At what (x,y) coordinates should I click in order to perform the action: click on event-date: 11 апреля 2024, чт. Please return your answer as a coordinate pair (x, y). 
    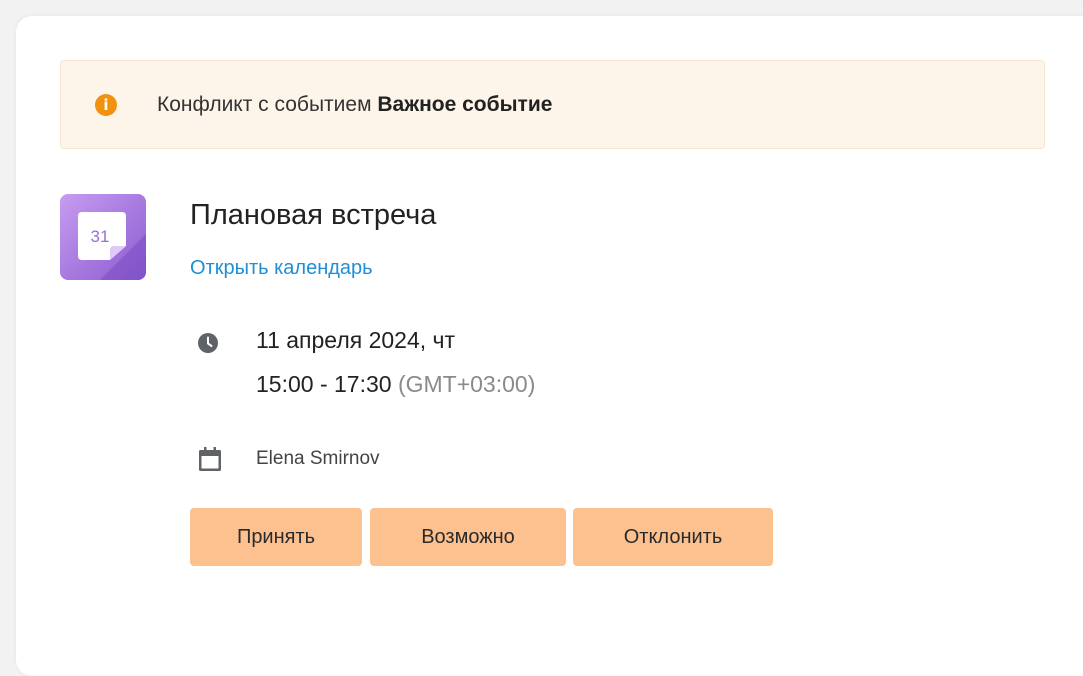
    Looking at the image, I should click on (356, 340).